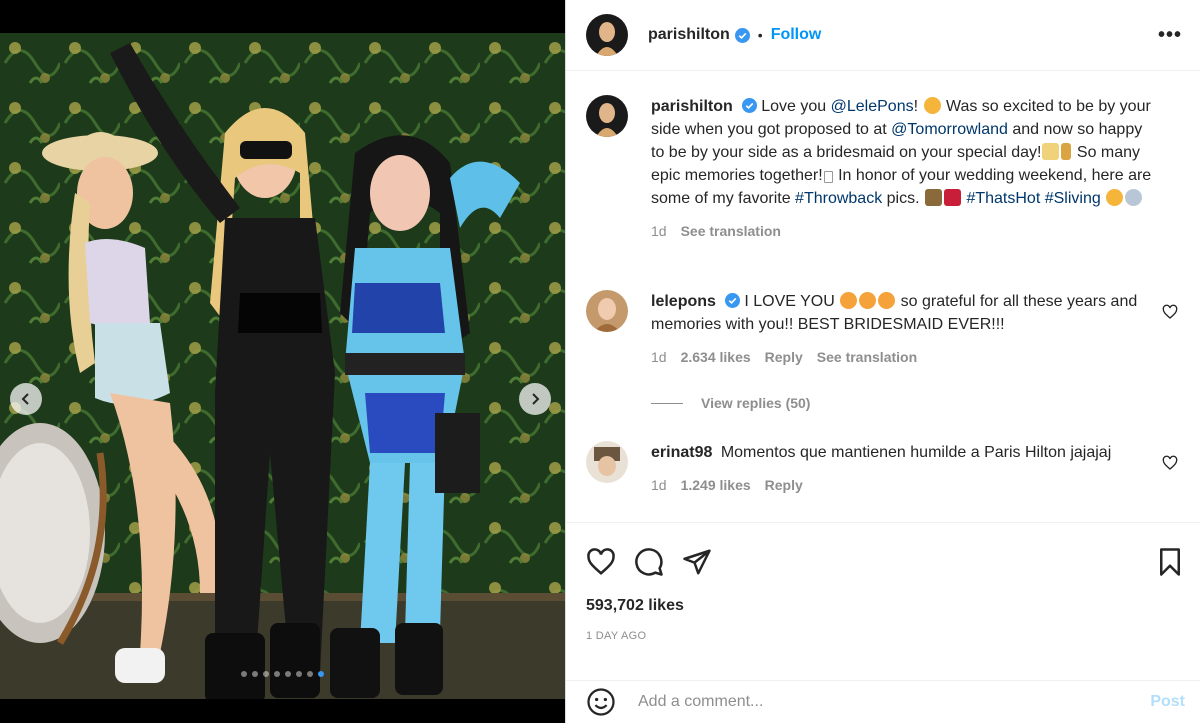  I want to click on mention-link: @LelePons, so click(872, 106).